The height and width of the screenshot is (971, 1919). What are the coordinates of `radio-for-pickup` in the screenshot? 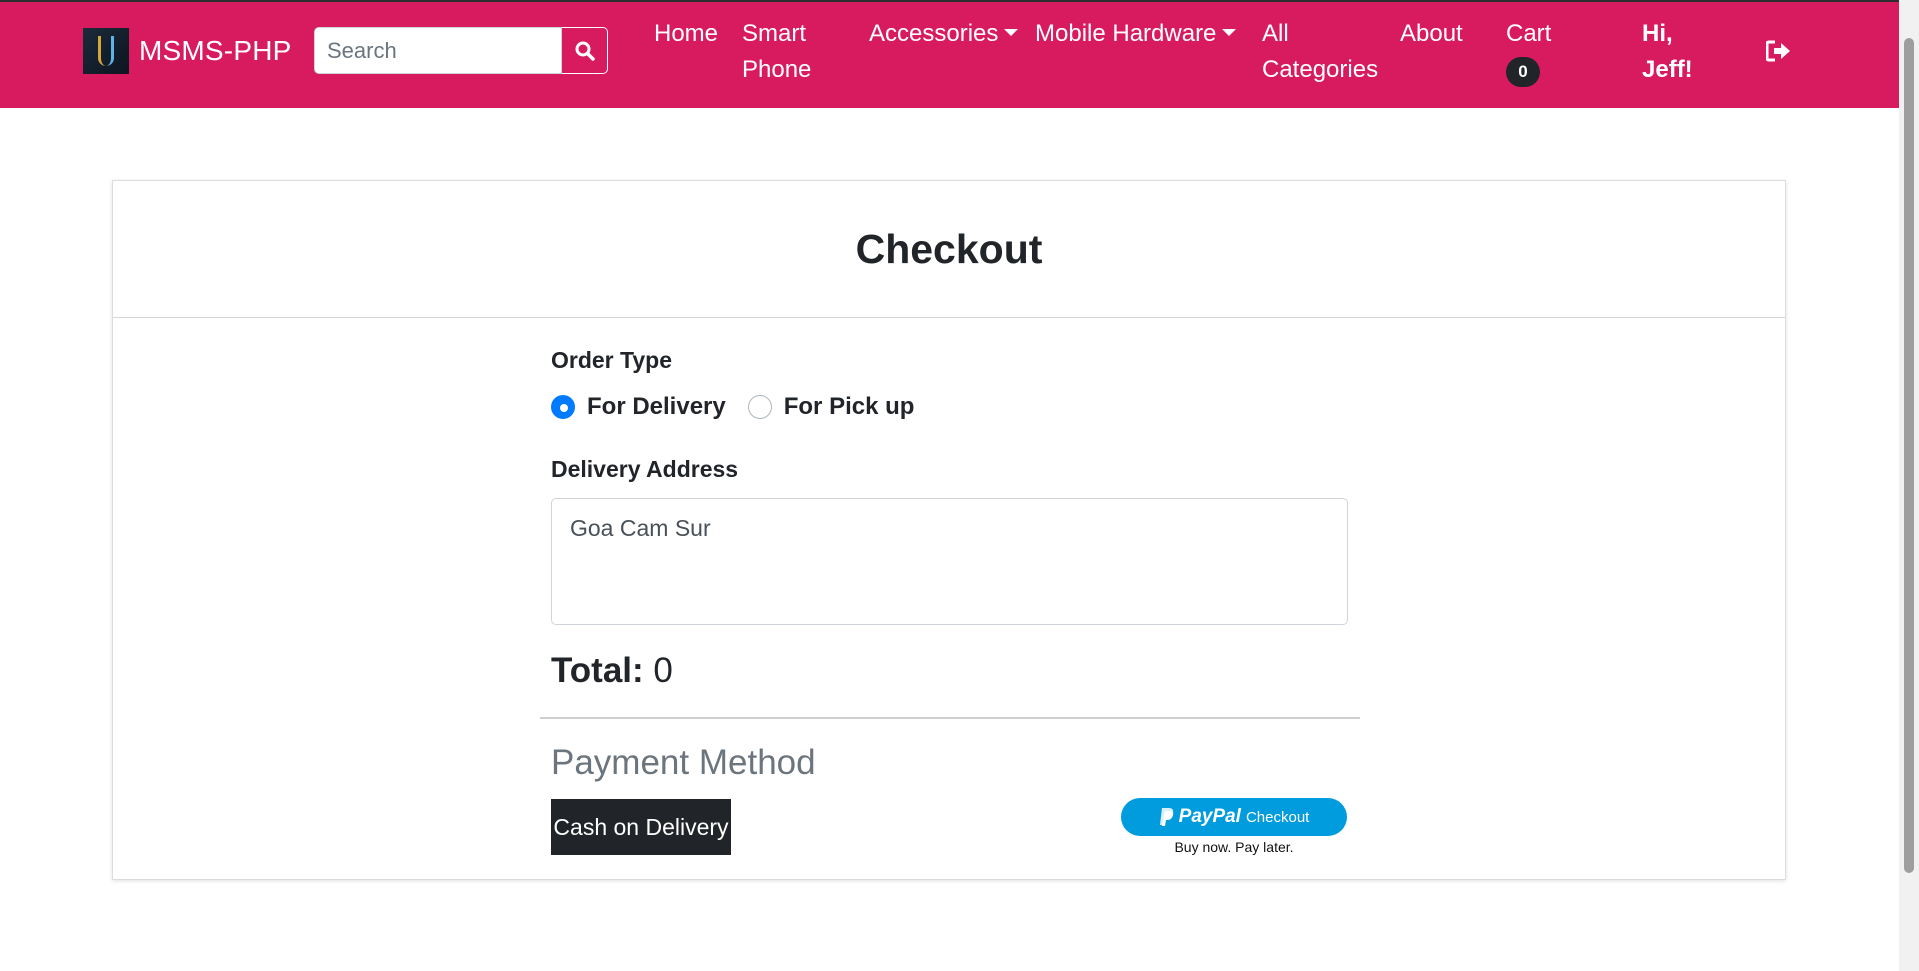 It's located at (759, 407).